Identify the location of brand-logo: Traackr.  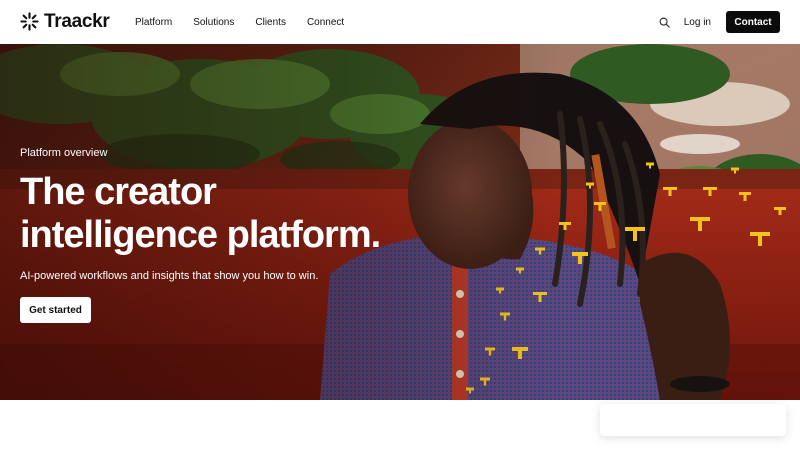
(65, 21).